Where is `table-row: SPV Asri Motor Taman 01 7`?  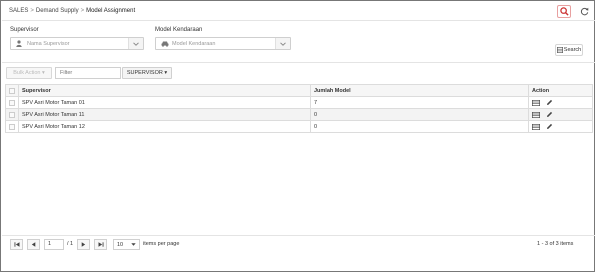 table-row: SPV Asri Motor Taman 01 7 is located at coordinates (299, 102).